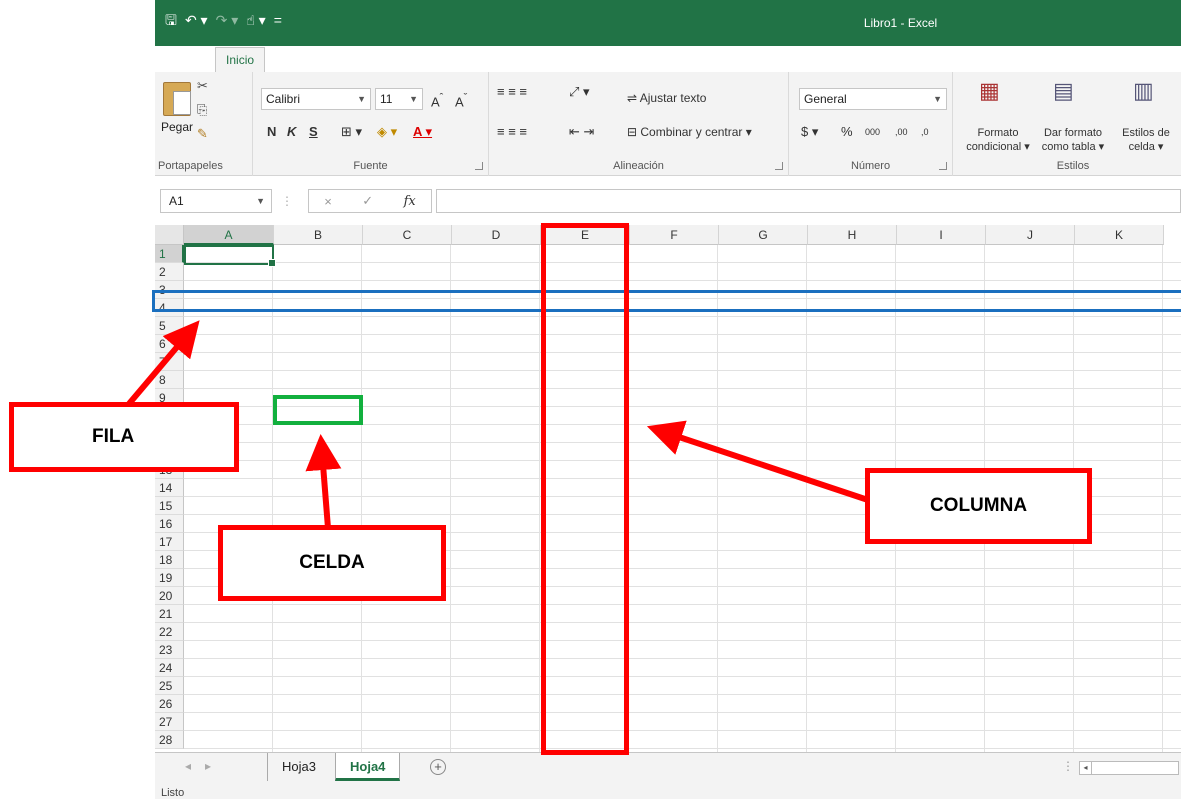 The height and width of the screenshot is (799, 1181). Describe the element at coordinates (185, 59) in the screenshot. I see `tab-archivo: Archivo` at that location.